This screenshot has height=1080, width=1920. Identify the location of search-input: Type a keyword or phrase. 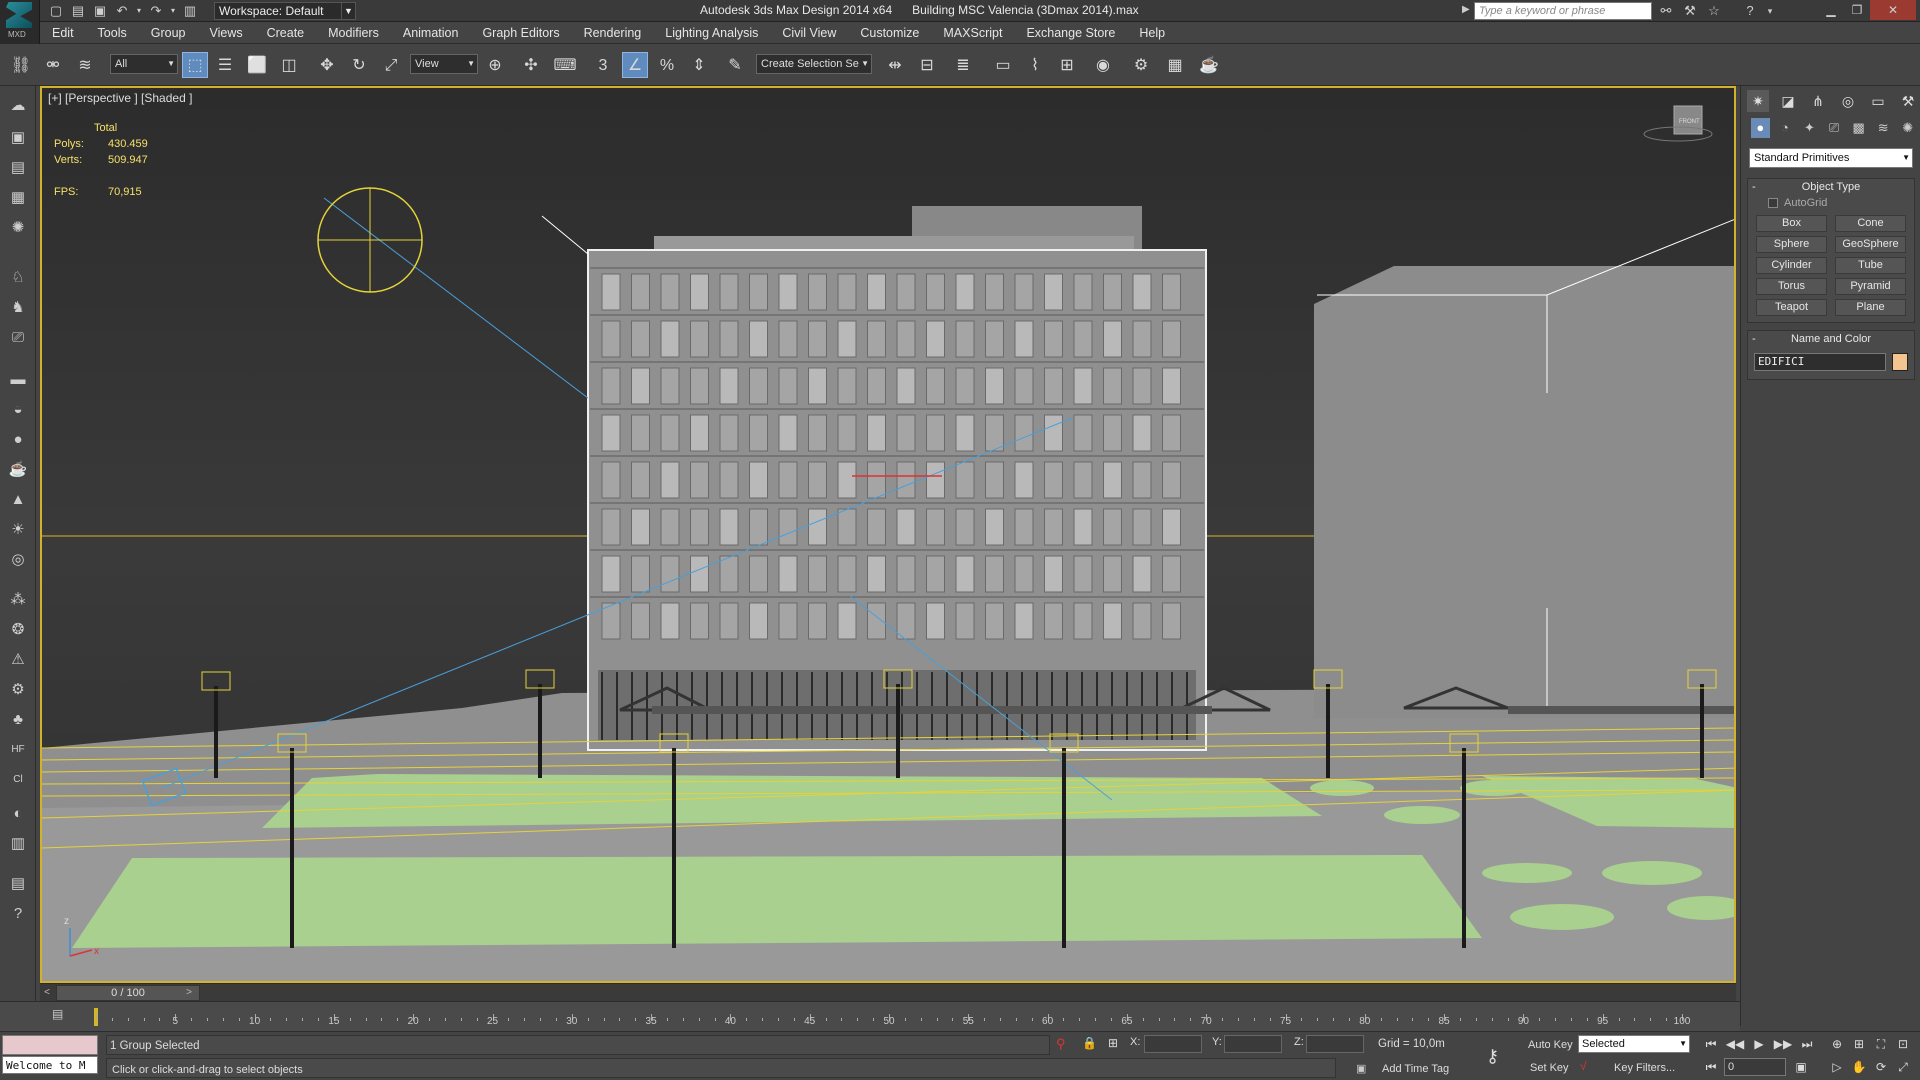
(1563, 11).